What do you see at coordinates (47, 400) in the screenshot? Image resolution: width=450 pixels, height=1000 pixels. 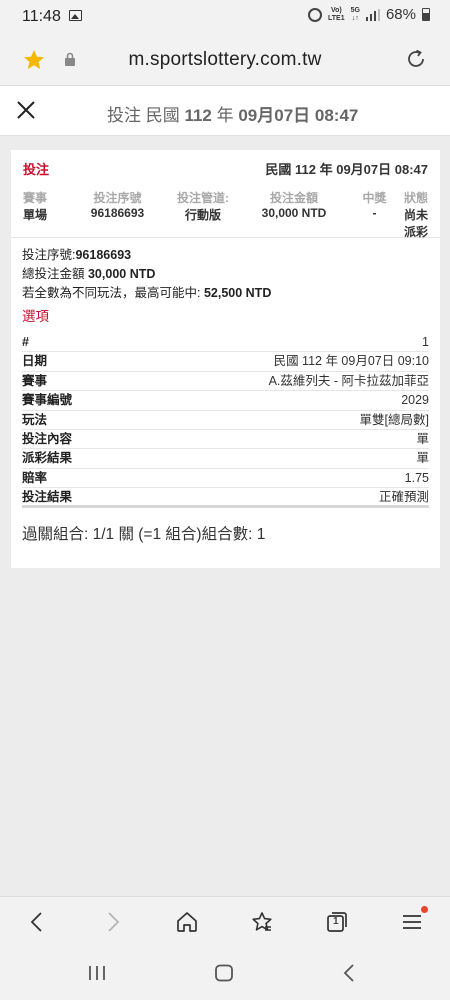 I see `detail-key: 賽事編號` at bounding box center [47, 400].